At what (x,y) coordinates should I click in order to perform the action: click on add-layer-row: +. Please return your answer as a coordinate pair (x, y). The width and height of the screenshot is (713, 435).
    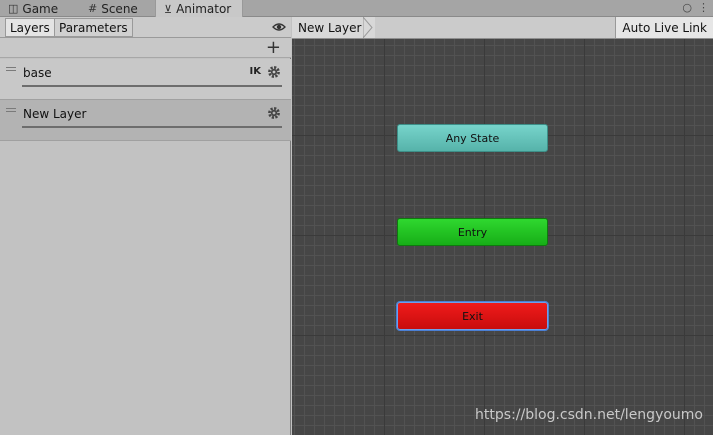
    Looking at the image, I should click on (145, 48).